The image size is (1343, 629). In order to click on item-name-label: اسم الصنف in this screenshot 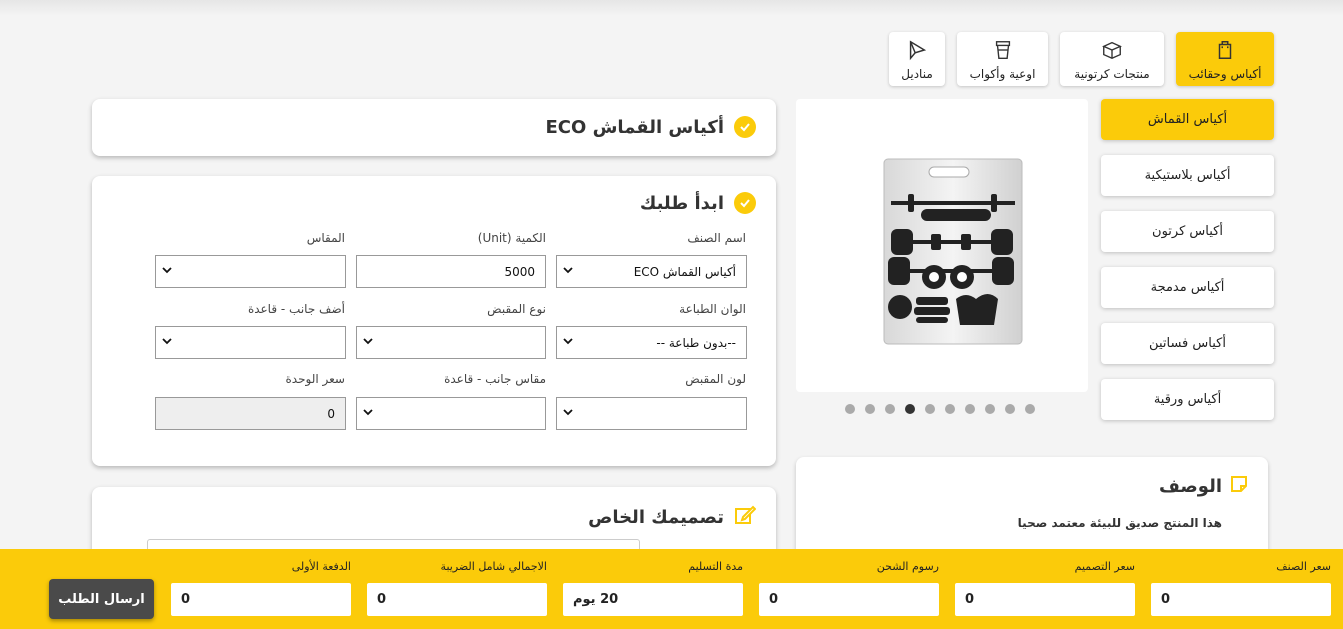, I will do `click(716, 238)`.